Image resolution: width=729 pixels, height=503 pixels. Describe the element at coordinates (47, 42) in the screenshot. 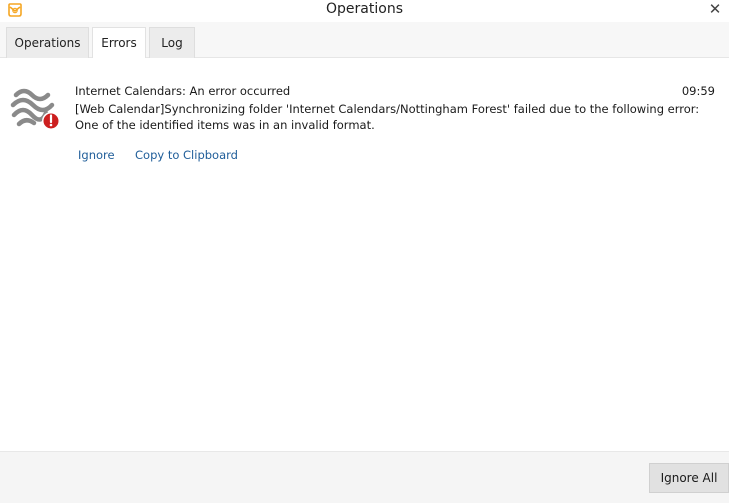

I see `tab-operations: Operations` at that location.